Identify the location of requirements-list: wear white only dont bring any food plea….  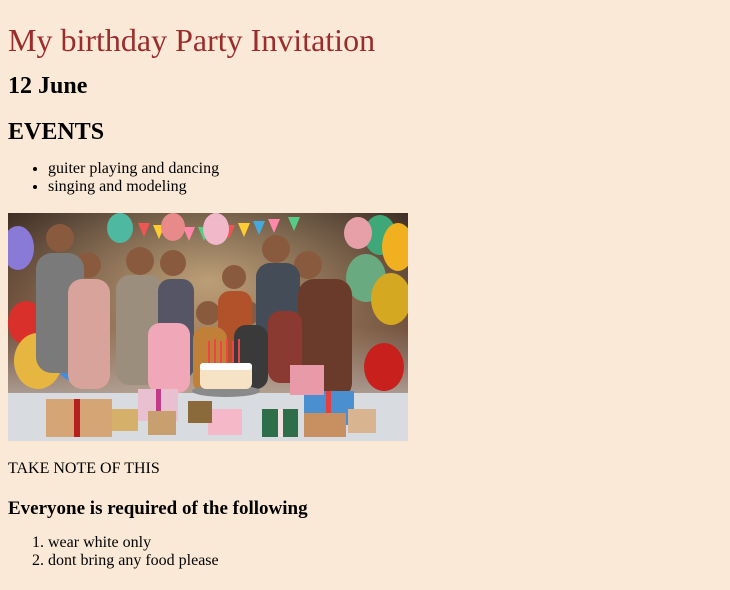
(369, 552).